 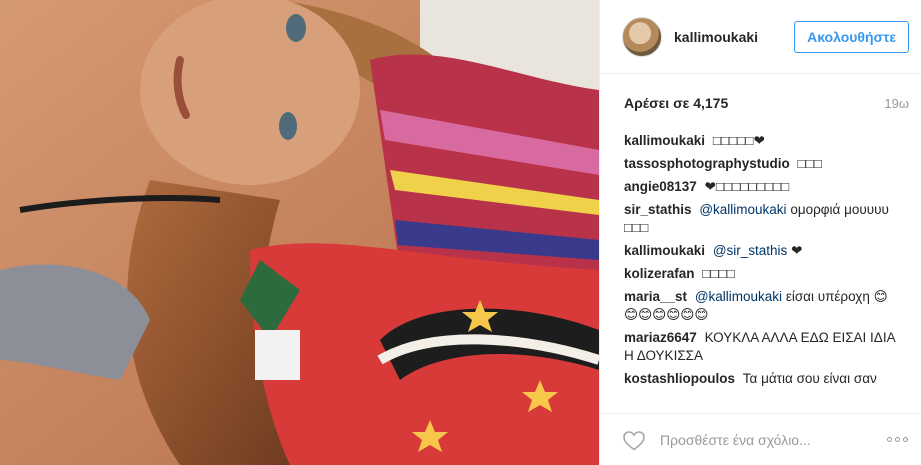 I want to click on comment-author: maria__st, so click(x=655, y=296).